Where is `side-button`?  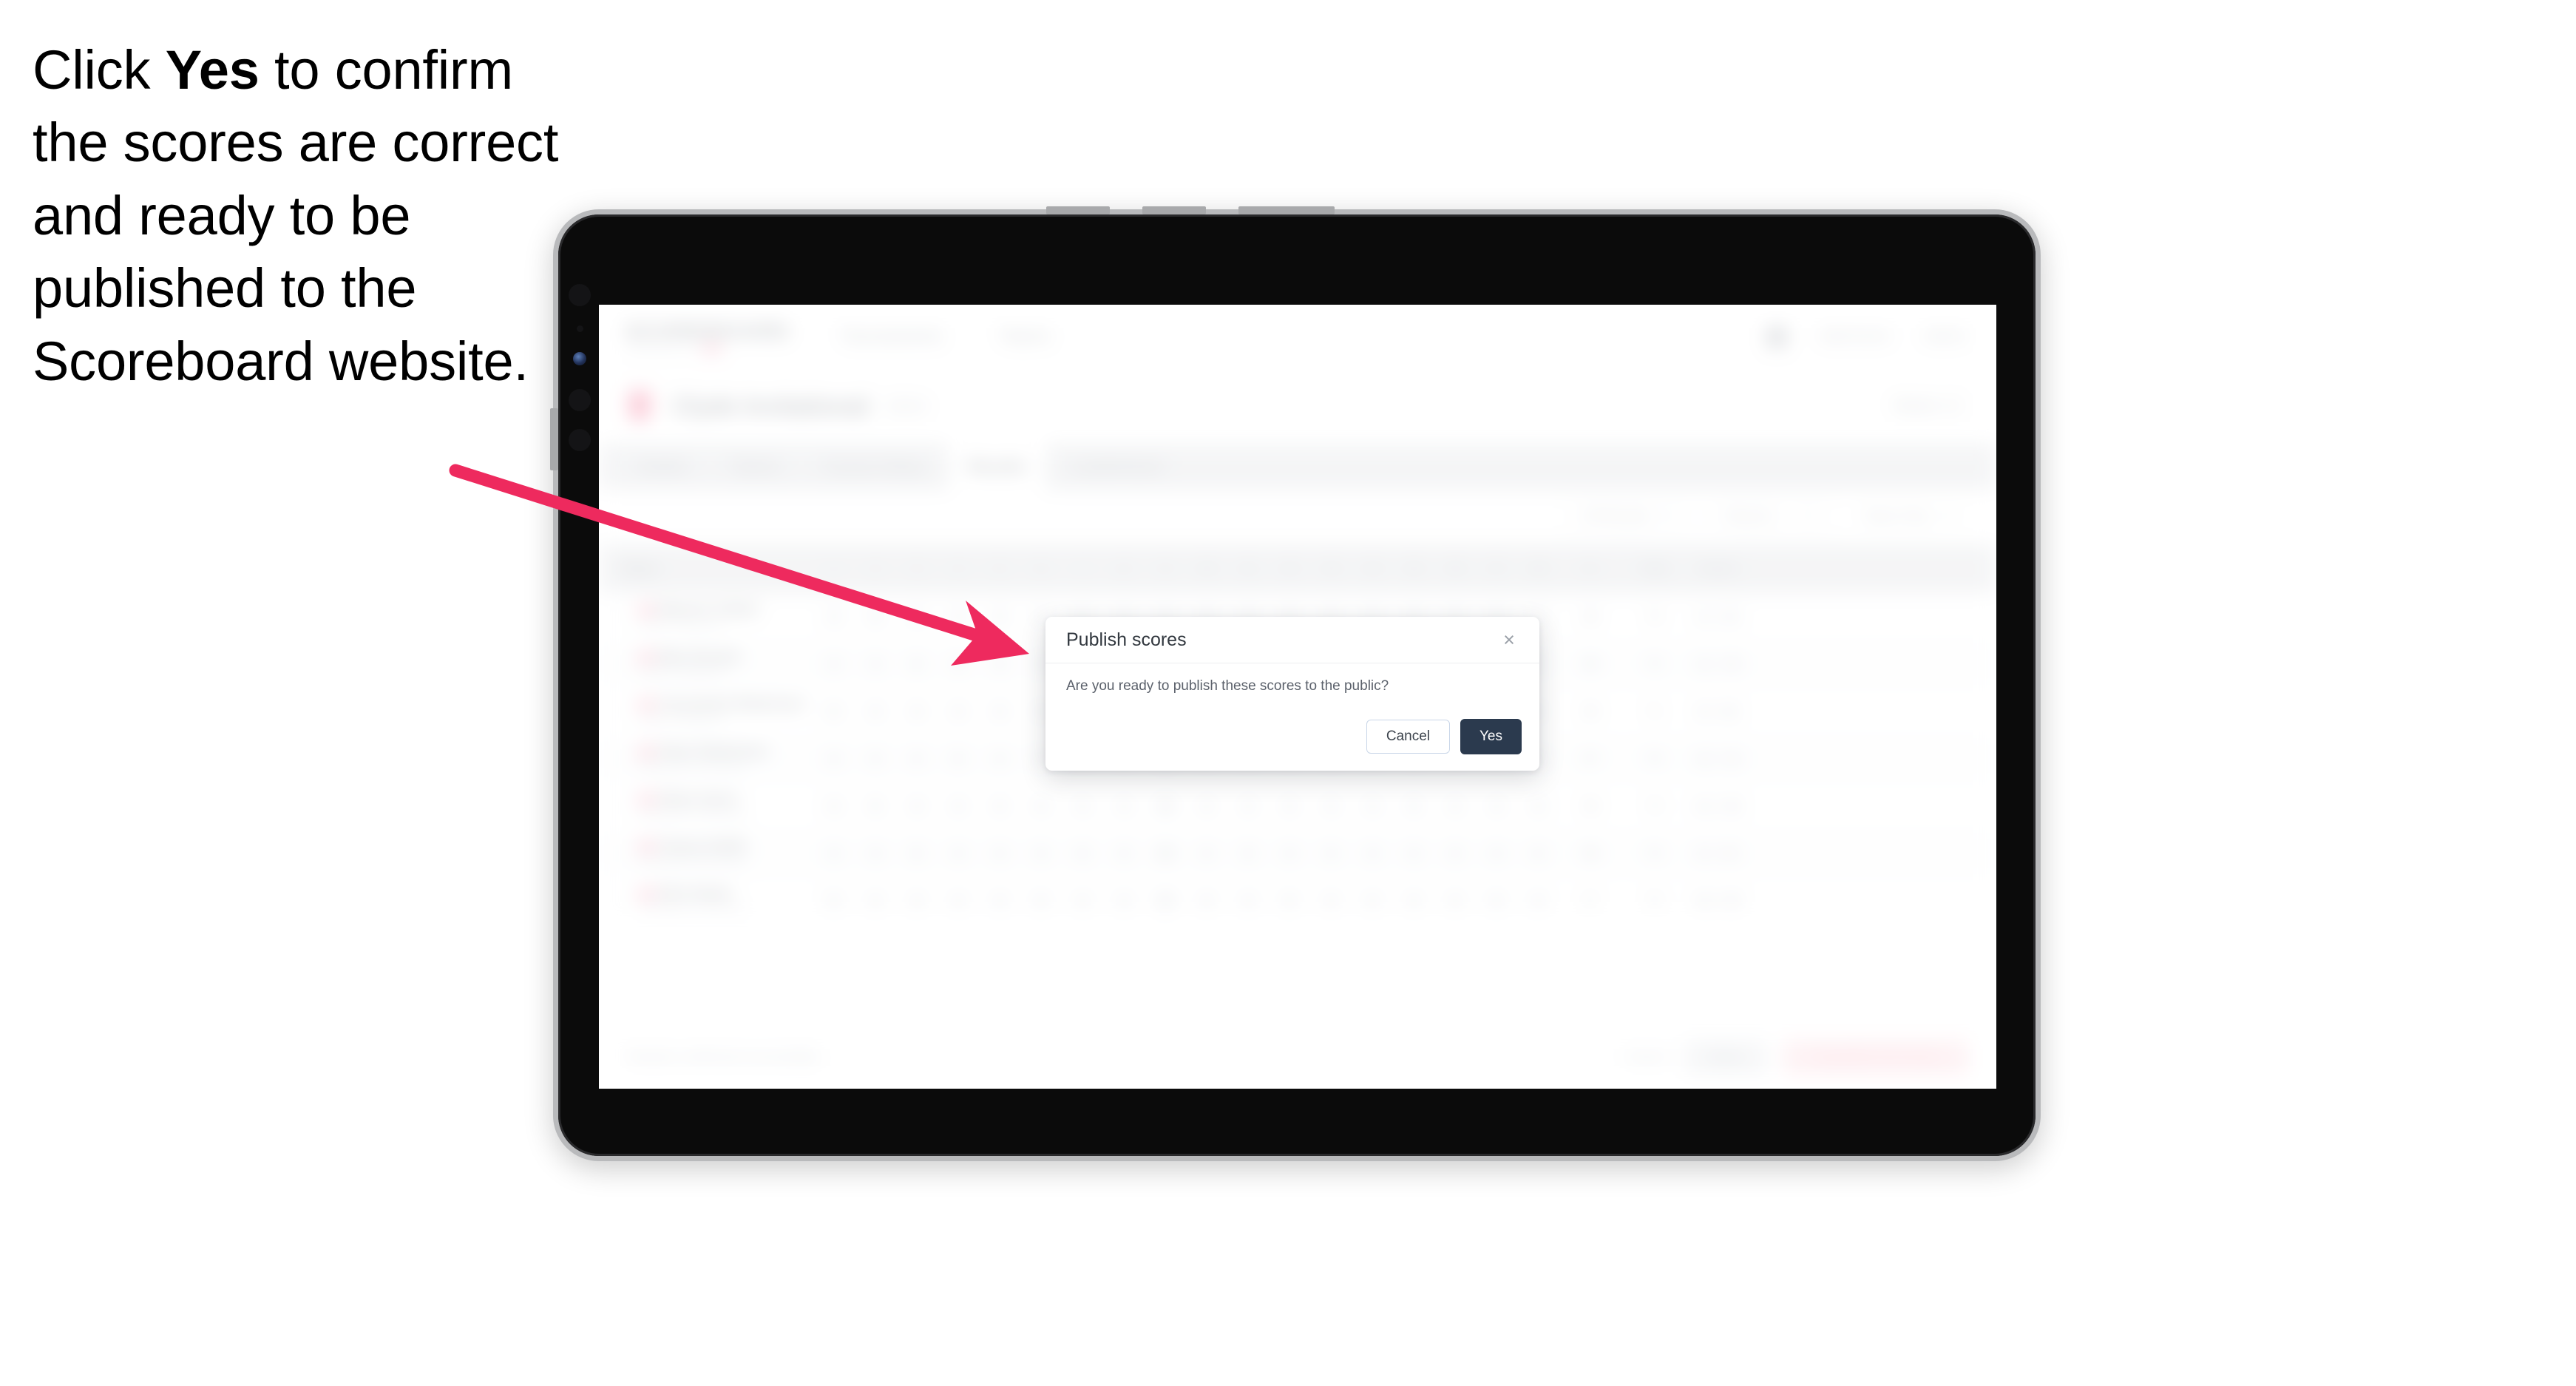 side-button is located at coordinates (554, 439).